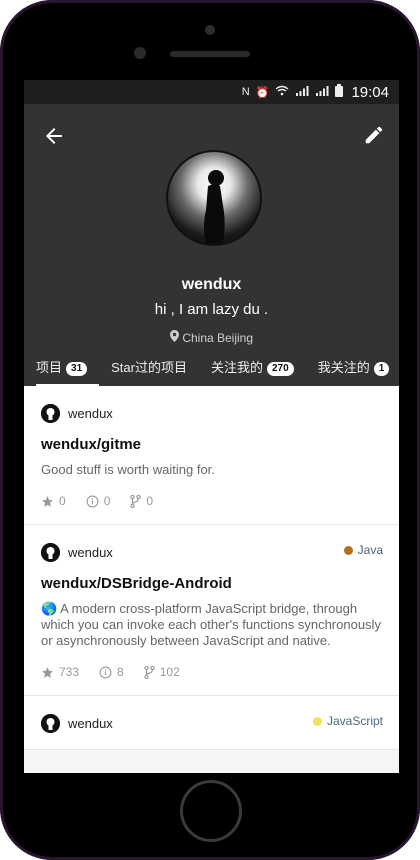 Image resolution: width=420 pixels, height=860 pixels. I want to click on tab-followers: 关注我的 270, so click(252, 372).